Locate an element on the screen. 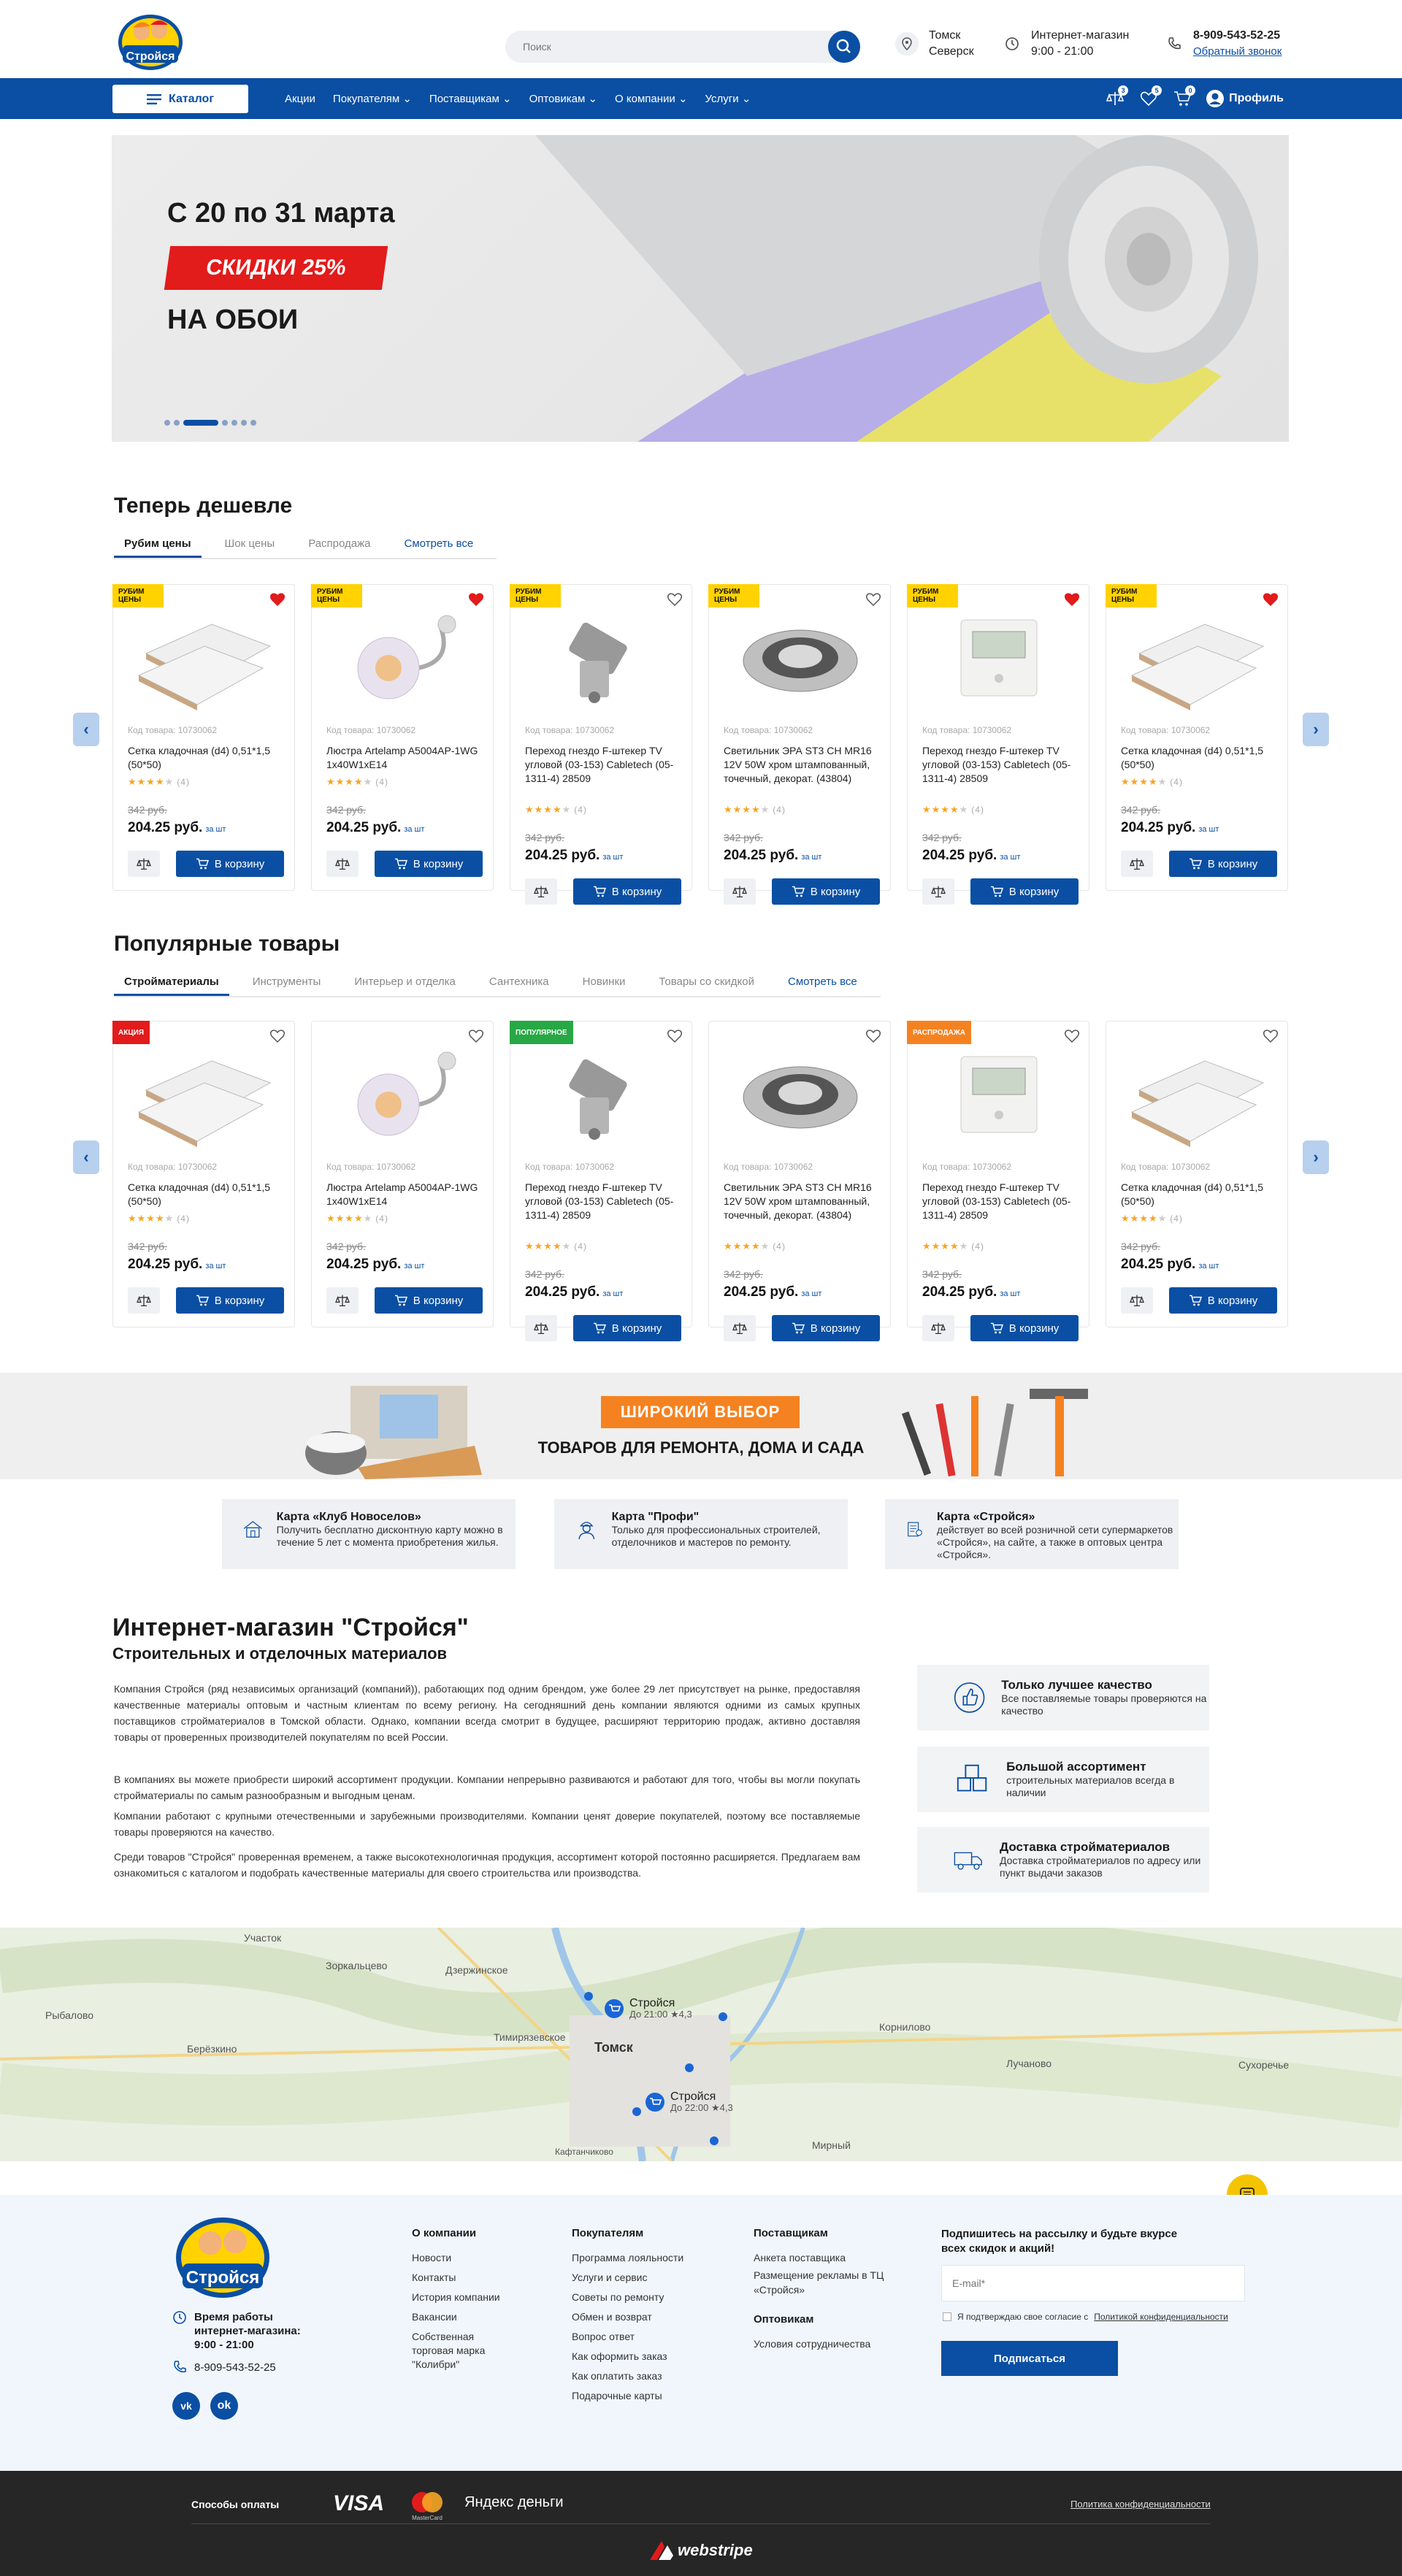 This screenshot has height=2576, width=1402. privacy-policy-link: Политика конфиденциальности is located at coordinates (1140, 2504).